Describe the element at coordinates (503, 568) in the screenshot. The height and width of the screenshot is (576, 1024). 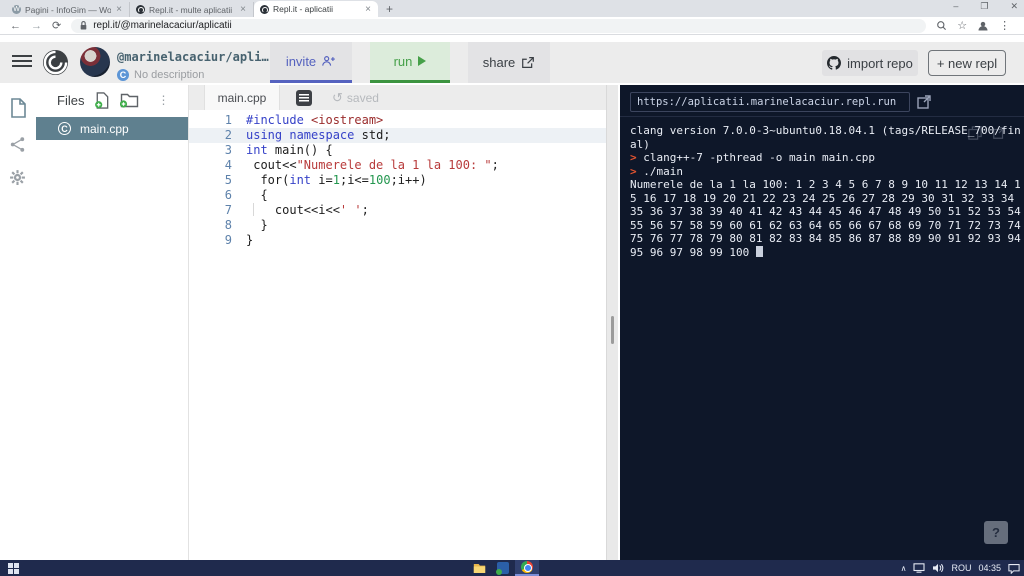
I see `taskbar-app` at that location.